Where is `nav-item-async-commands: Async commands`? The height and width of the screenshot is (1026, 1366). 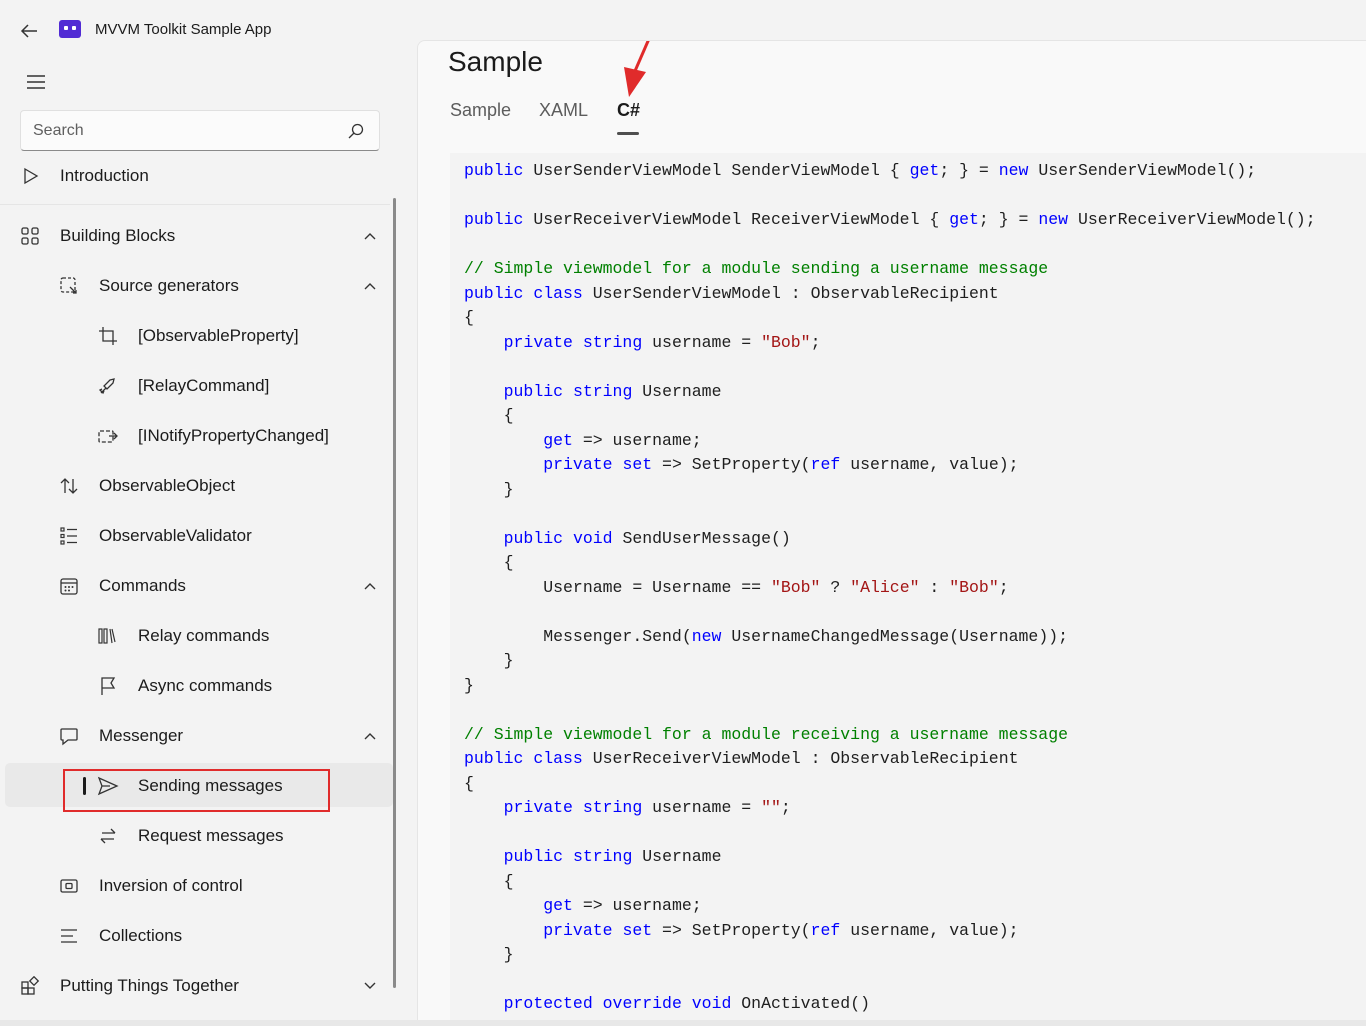
nav-item-async-commands: Async commands is located at coordinates (195, 686).